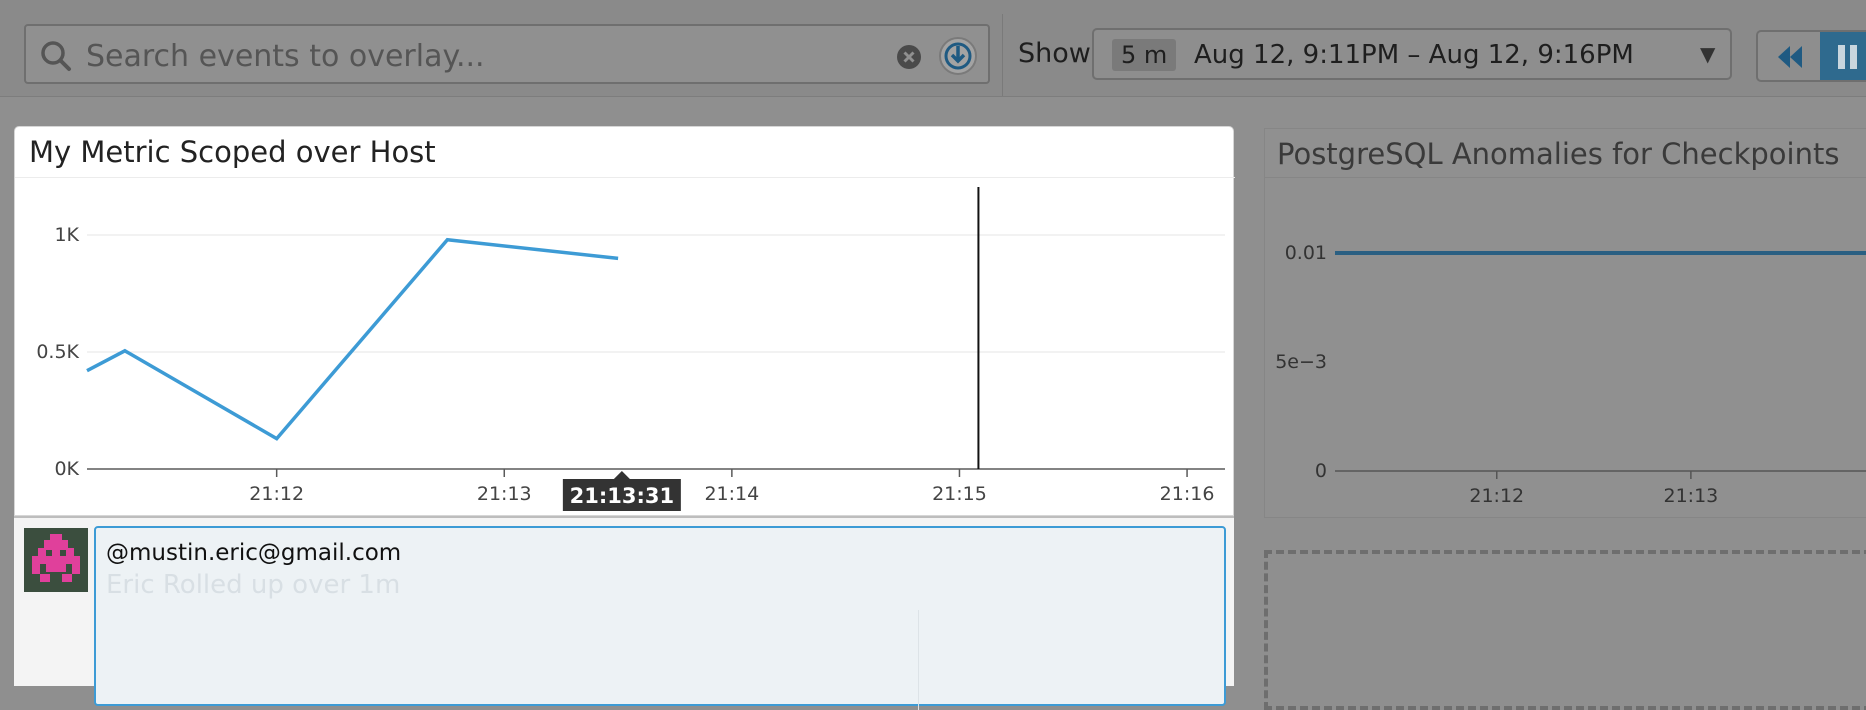 The width and height of the screenshot is (1866, 710). I want to click on ghost-divider, so click(918, 660).